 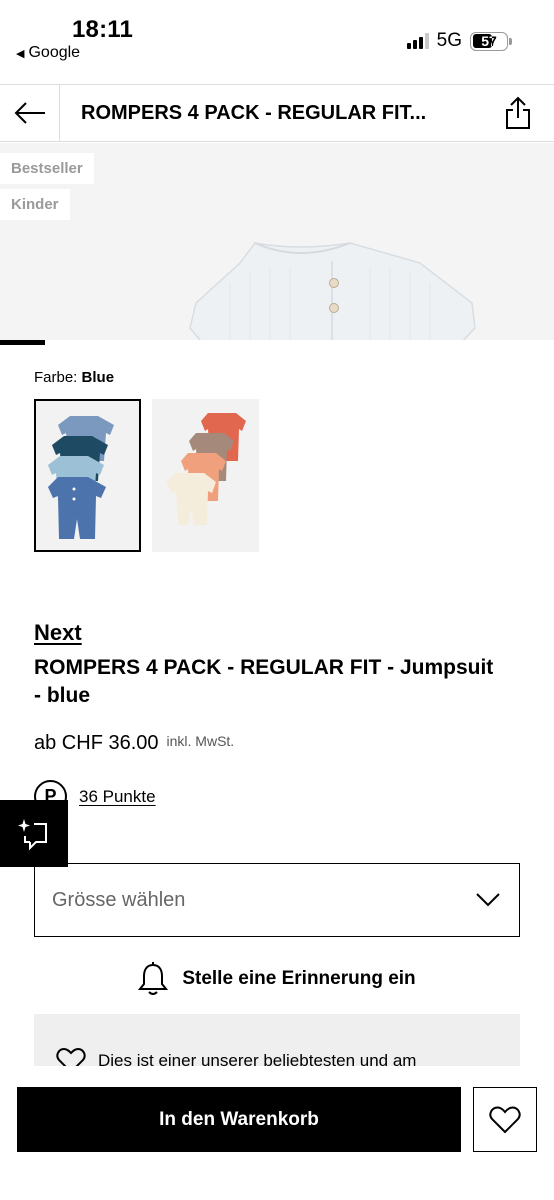 I want to click on color-swatch-orange, so click(x=205, y=475).